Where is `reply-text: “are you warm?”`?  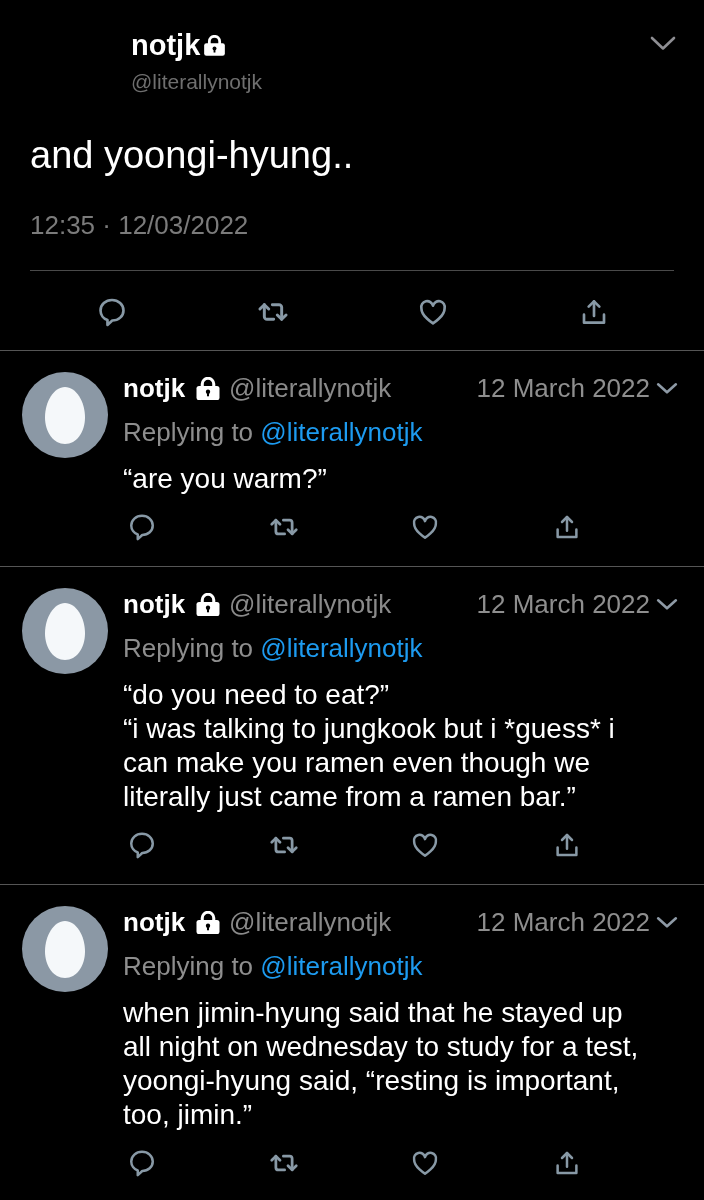
reply-text: “are you warm?” is located at coordinates (225, 479).